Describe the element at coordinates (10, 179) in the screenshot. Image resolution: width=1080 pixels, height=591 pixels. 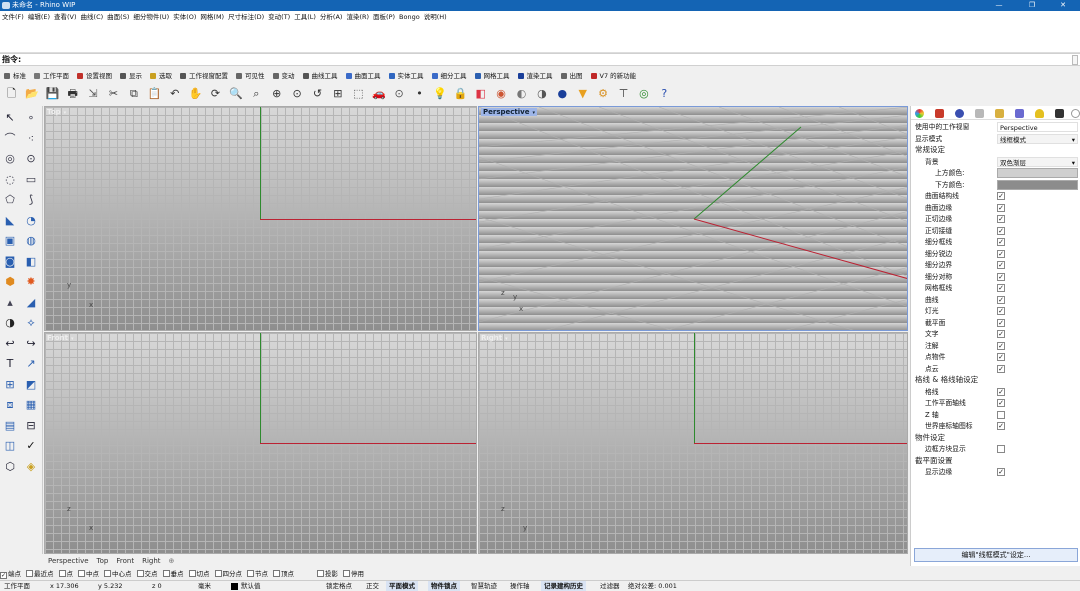
I see `ellipse-icon: ◌` at that location.